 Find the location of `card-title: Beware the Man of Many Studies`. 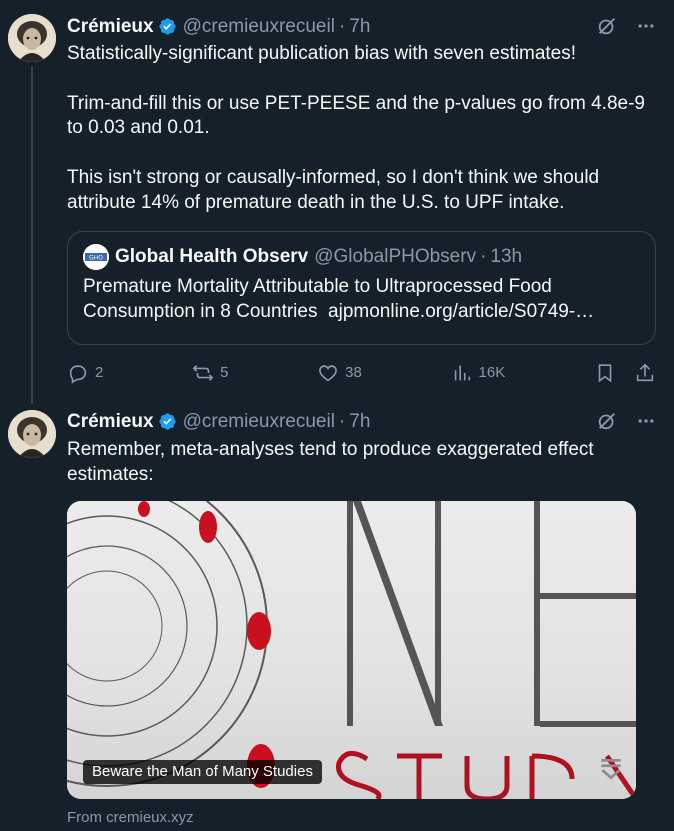

card-title: Beware the Man of Many Studies is located at coordinates (202, 772).